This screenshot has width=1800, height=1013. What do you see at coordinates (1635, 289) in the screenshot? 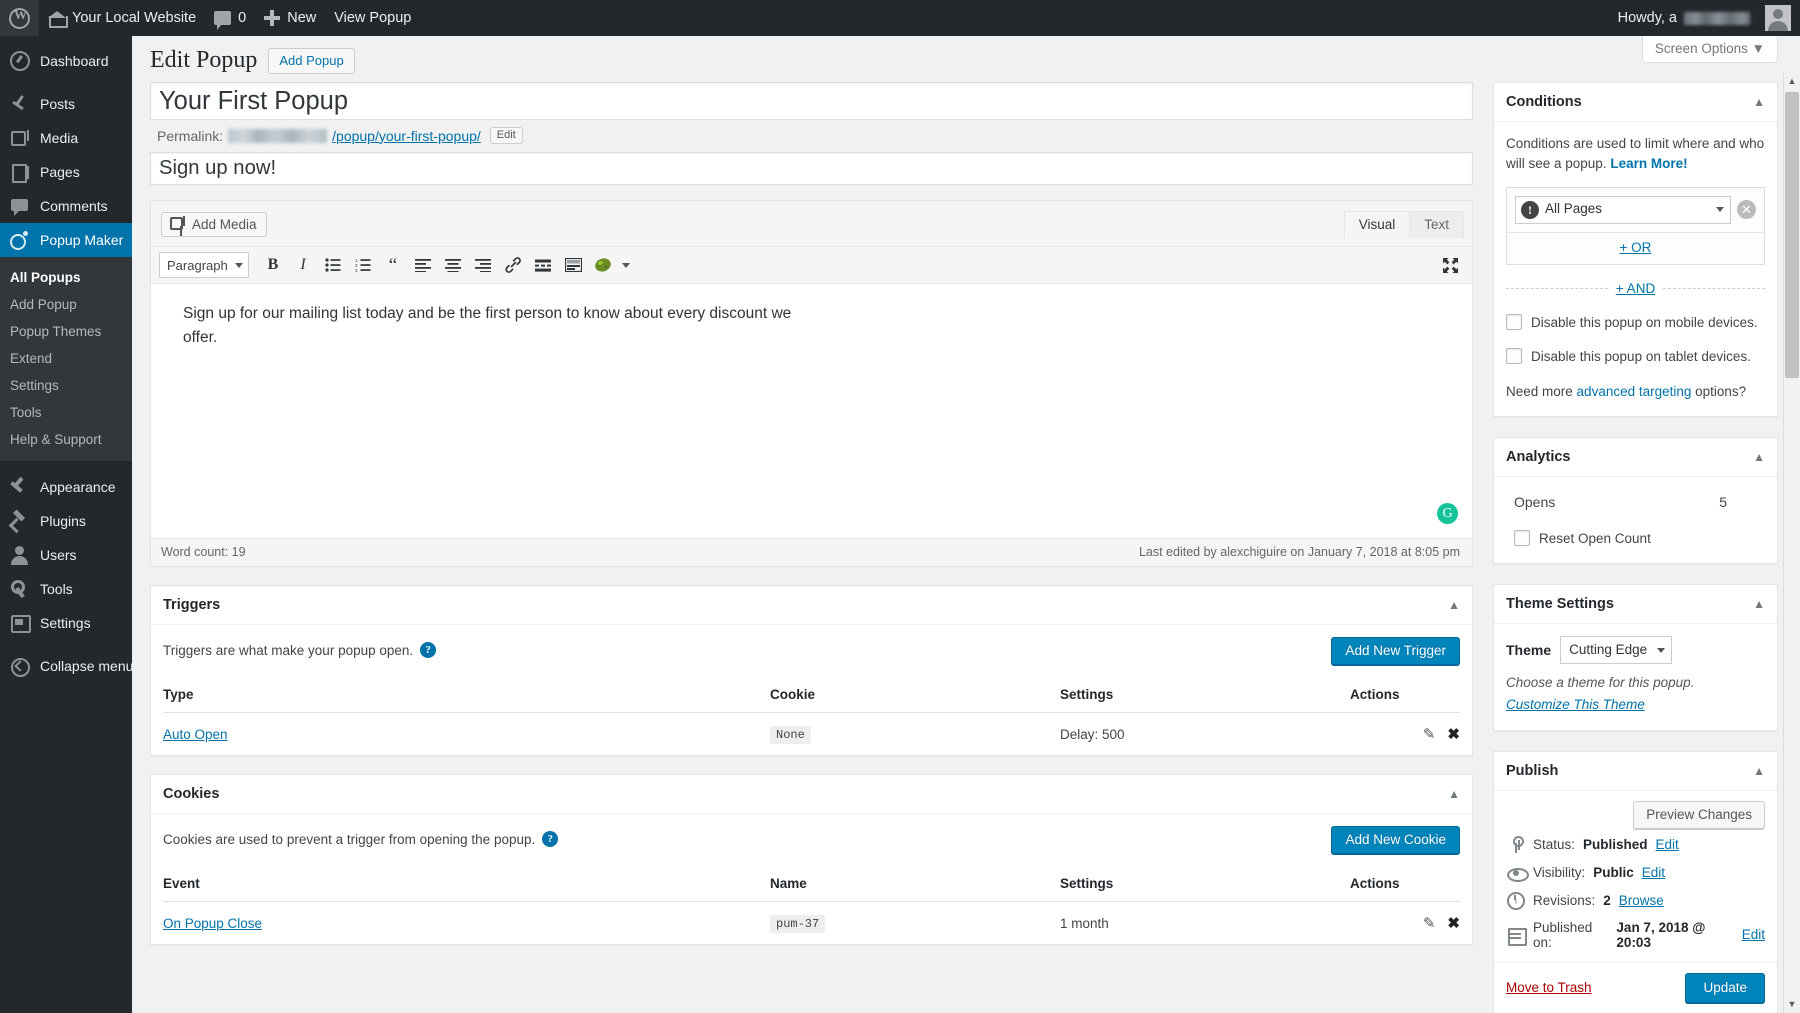
I see `add-and-link: + AND` at bounding box center [1635, 289].